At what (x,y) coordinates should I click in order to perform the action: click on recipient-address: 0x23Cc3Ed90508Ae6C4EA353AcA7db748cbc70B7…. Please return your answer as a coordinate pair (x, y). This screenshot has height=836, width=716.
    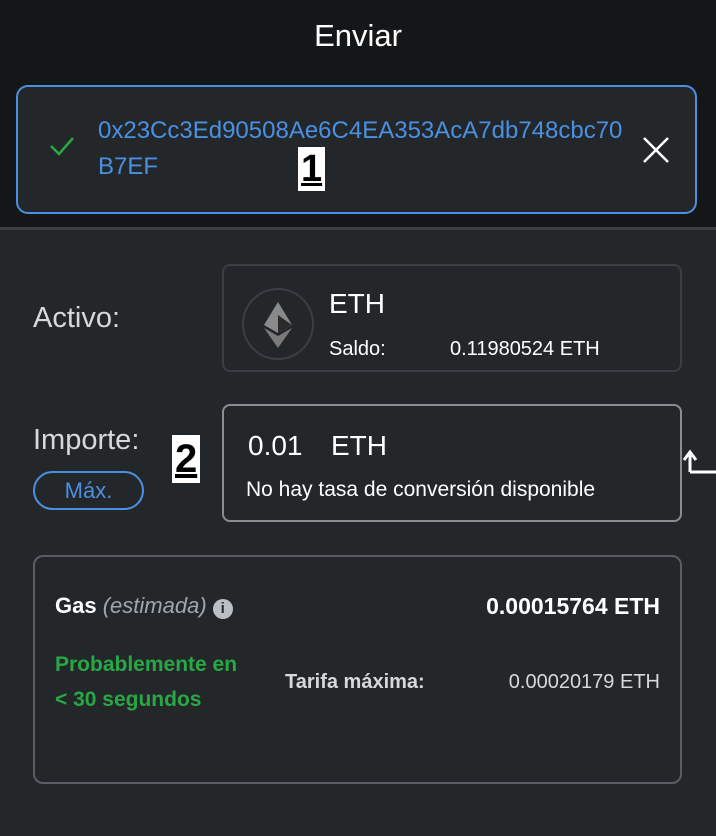
    Looking at the image, I should click on (360, 148).